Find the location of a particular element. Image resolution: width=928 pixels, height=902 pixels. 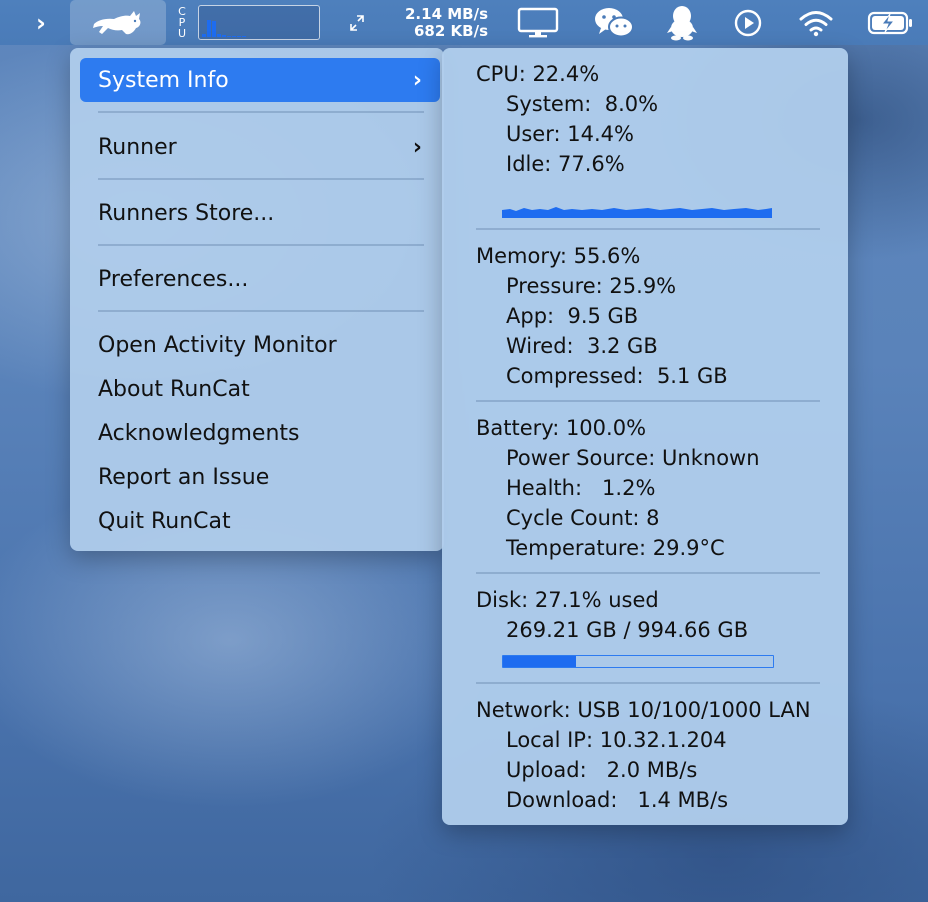

cpu-system: System: 8.0% is located at coordinates (582, 104).